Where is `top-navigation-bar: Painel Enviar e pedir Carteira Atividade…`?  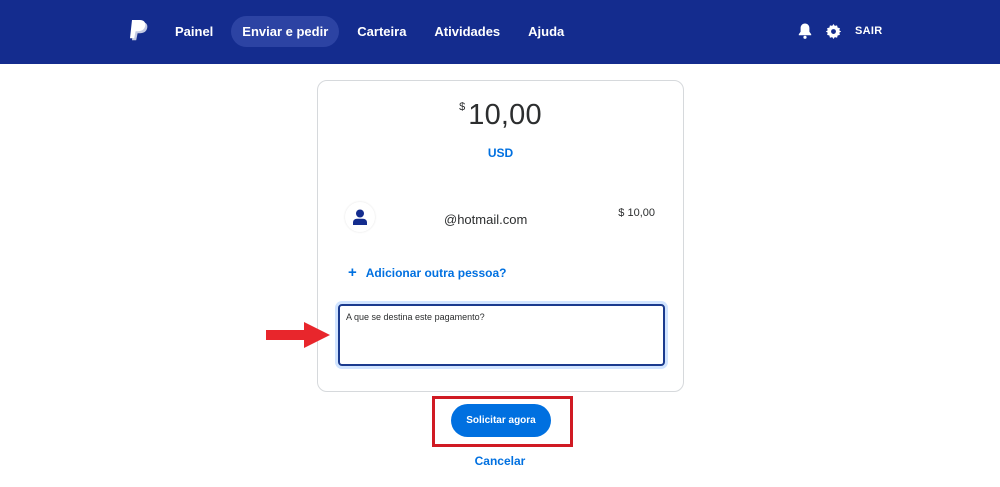 top-navigation-bar: Painel Enviar e pedir Carteira Atividade… is located at coordinates (500, 32).